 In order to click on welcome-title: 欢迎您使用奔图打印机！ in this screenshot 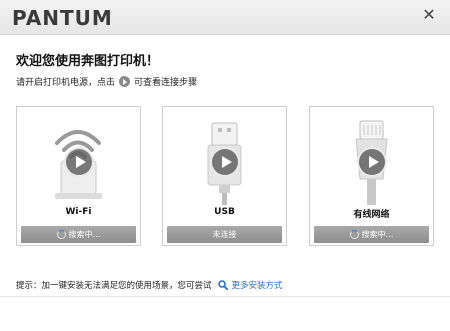, I will do `click(88, 61)`.